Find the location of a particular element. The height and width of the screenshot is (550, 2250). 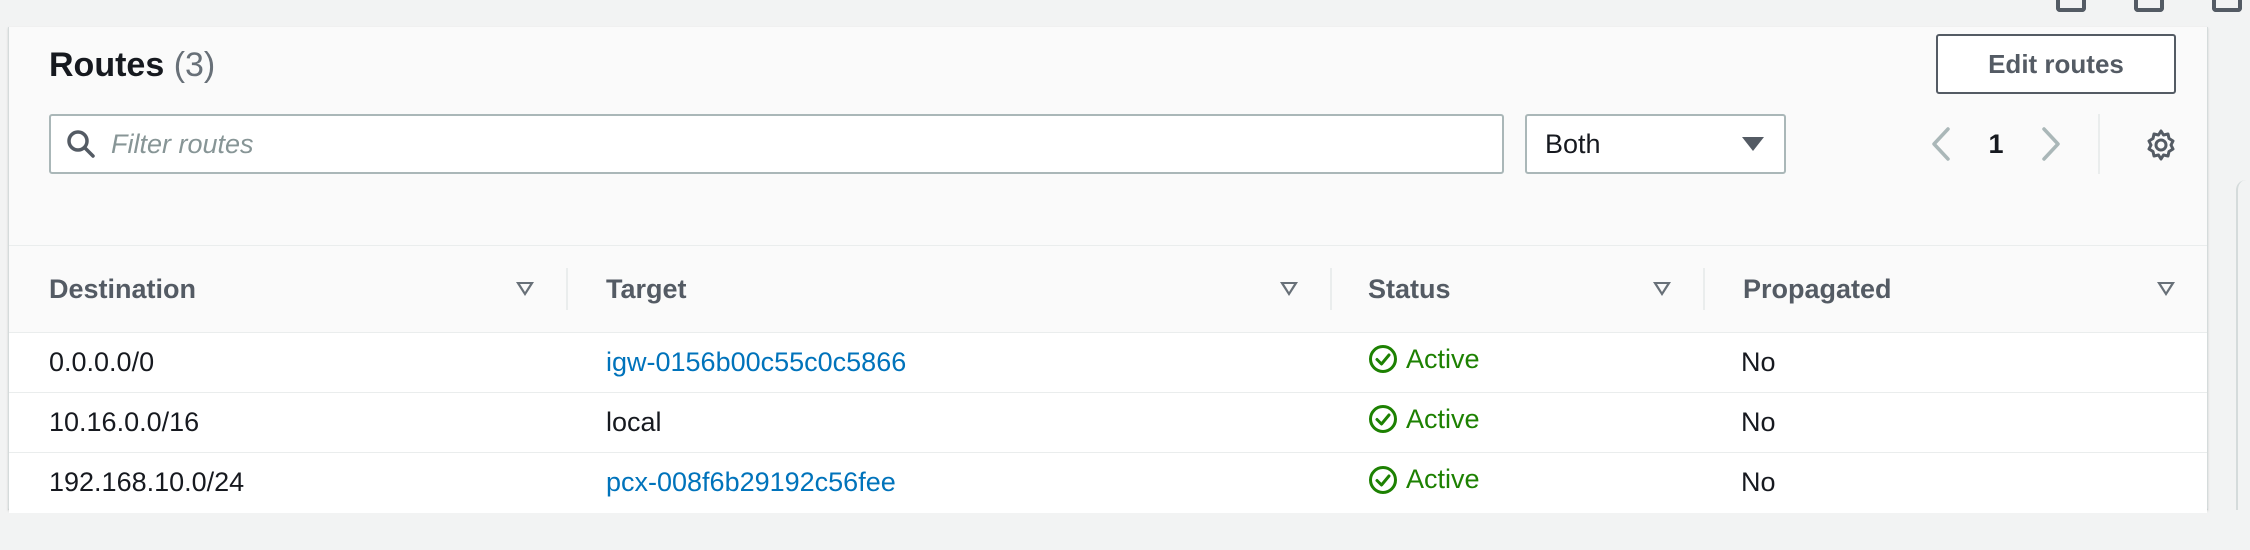

column-label: Destination is located at coordinates (123, 288).